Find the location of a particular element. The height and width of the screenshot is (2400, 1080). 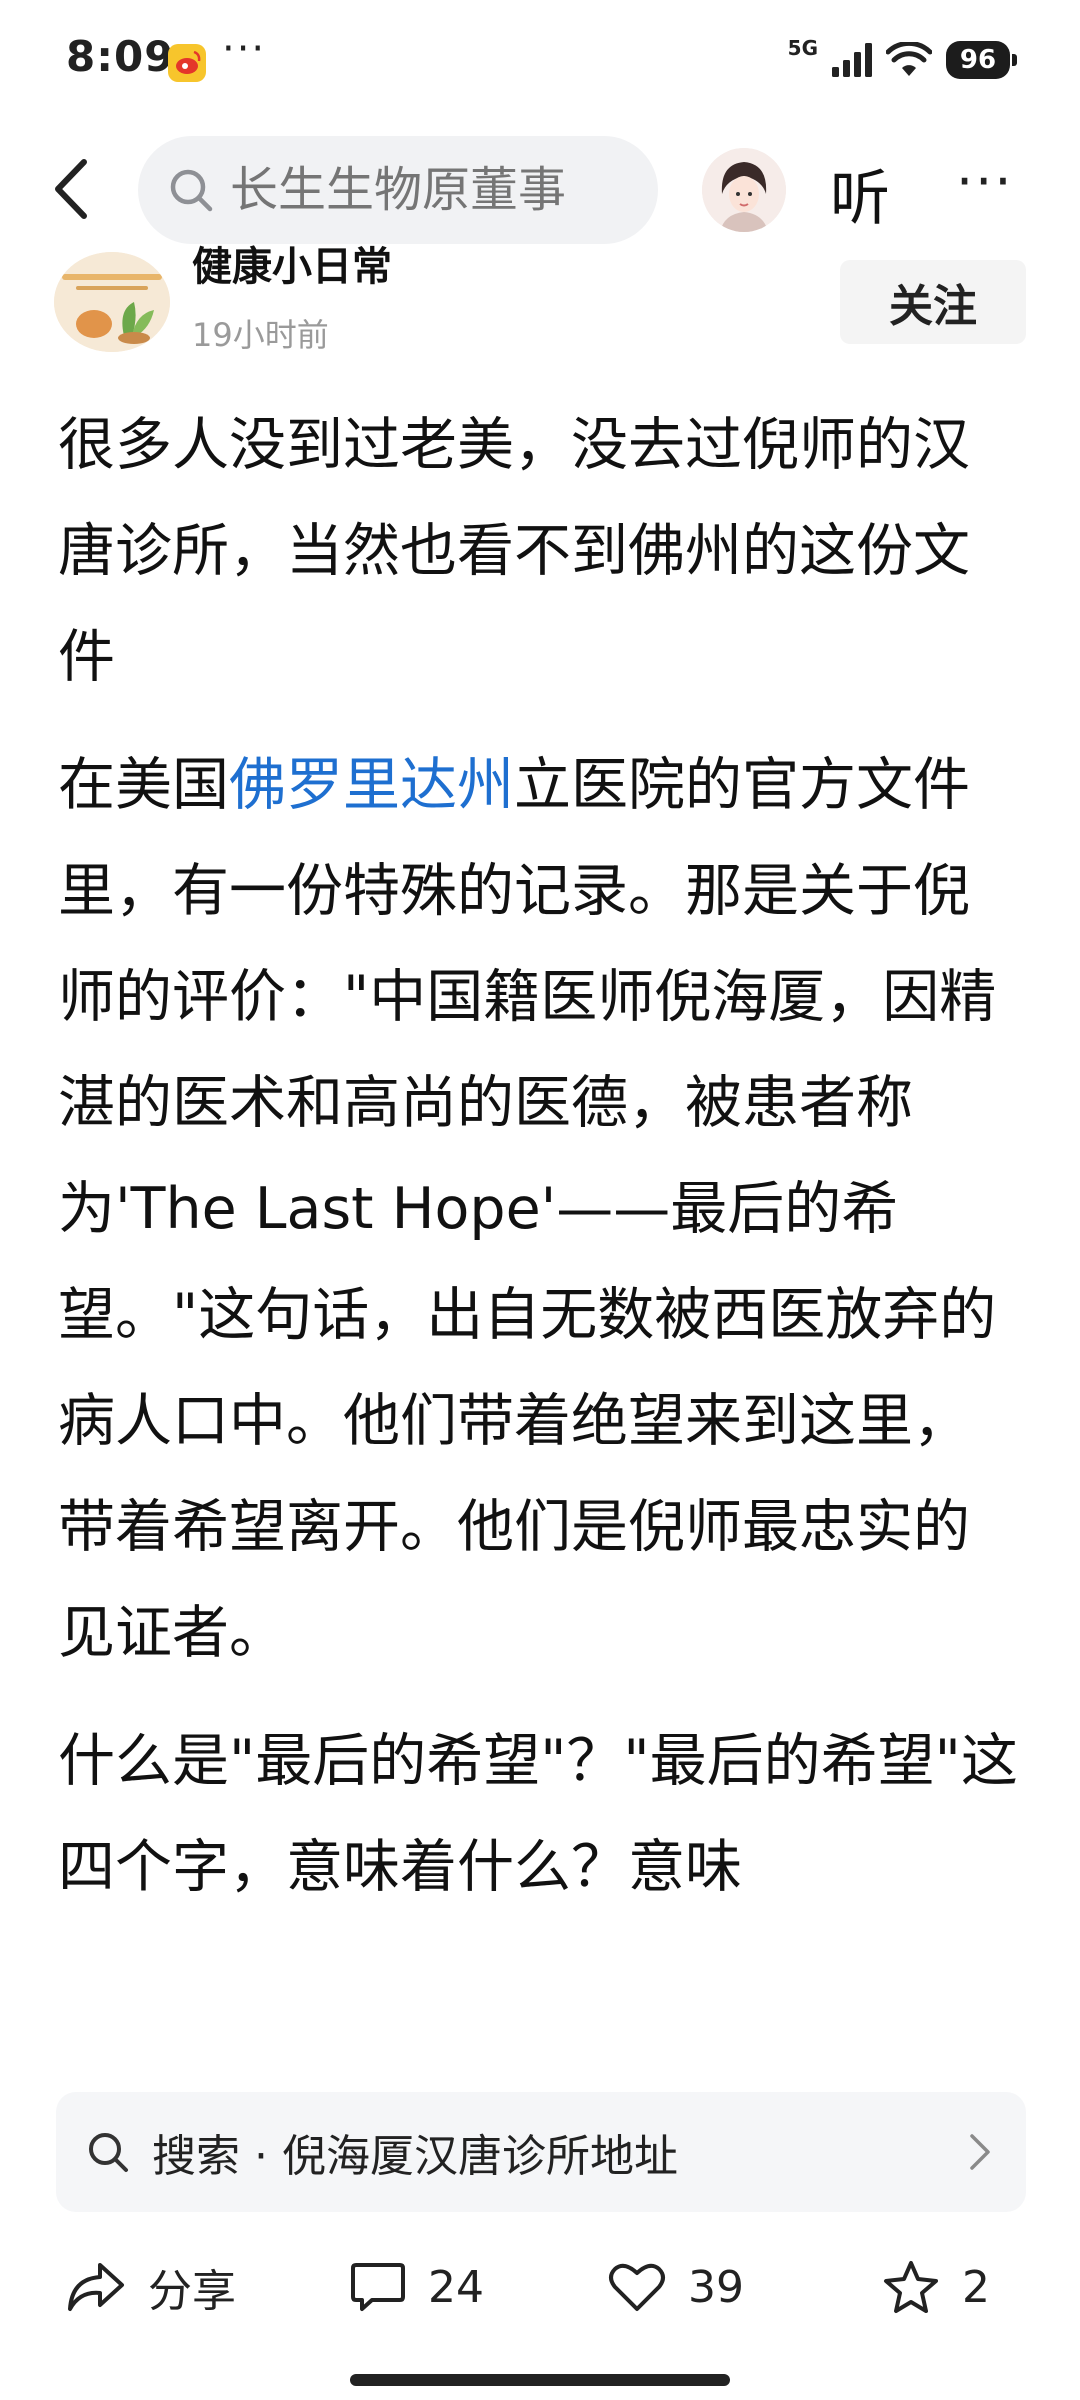

author-avatar is located at coordinates (112, 302).